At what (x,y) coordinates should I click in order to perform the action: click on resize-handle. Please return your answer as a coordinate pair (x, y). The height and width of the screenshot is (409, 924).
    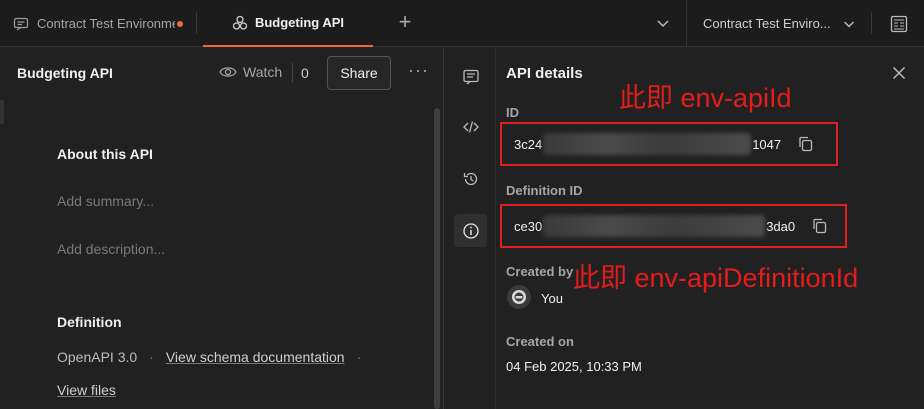
    Looking at the image, I should click on (2, 112).